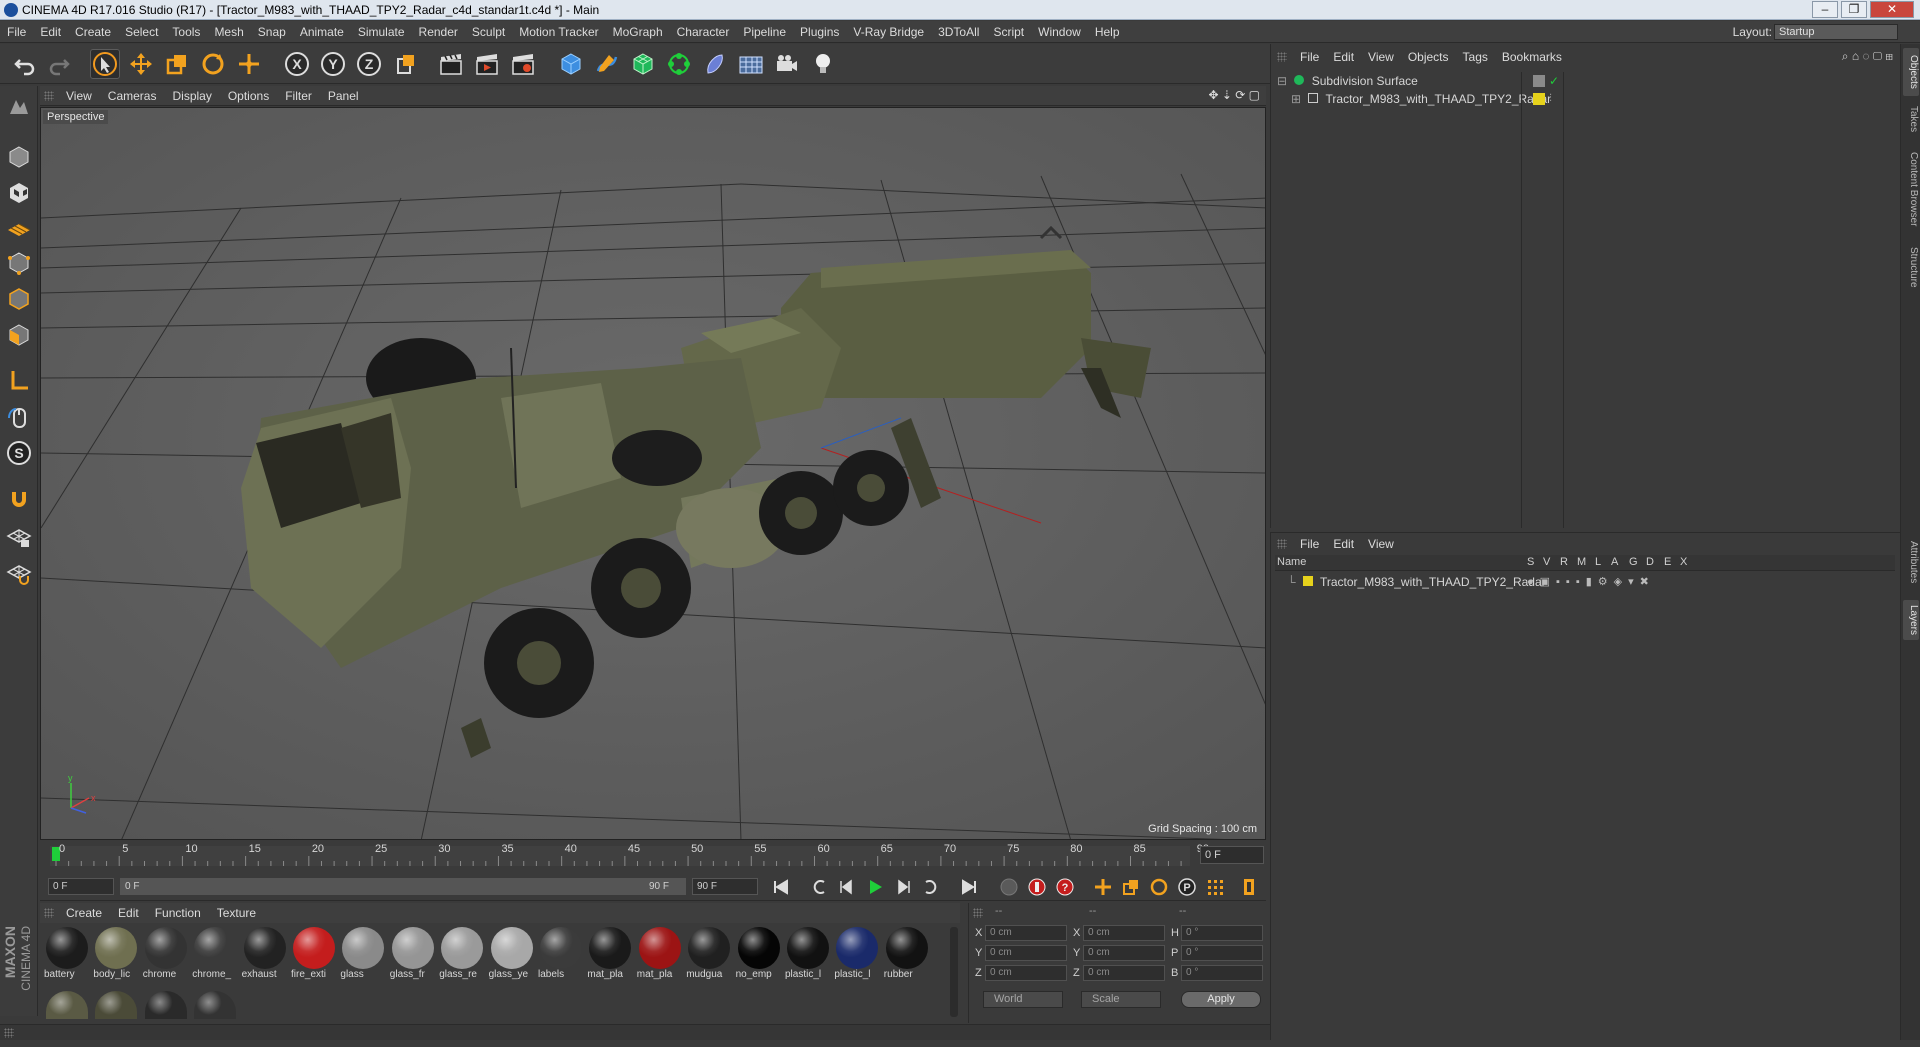  What do you see at coordinates (1475, 57) in the screenshot?
I see `objects-menu-tags: Tags` at bounding box center [1475, 57].